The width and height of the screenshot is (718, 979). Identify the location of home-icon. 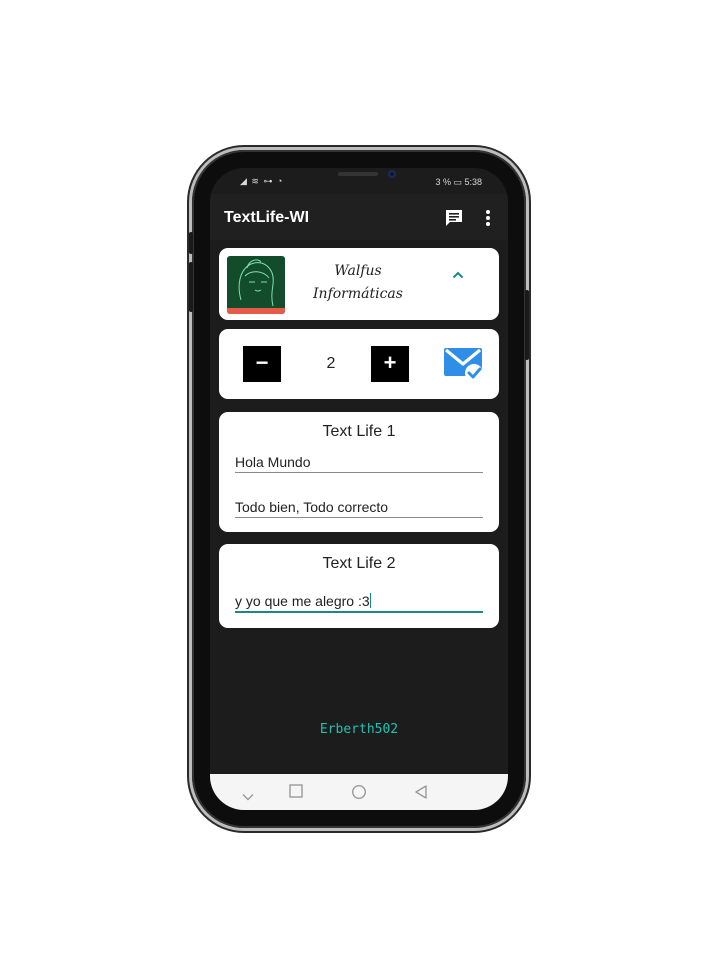
(359, 794).